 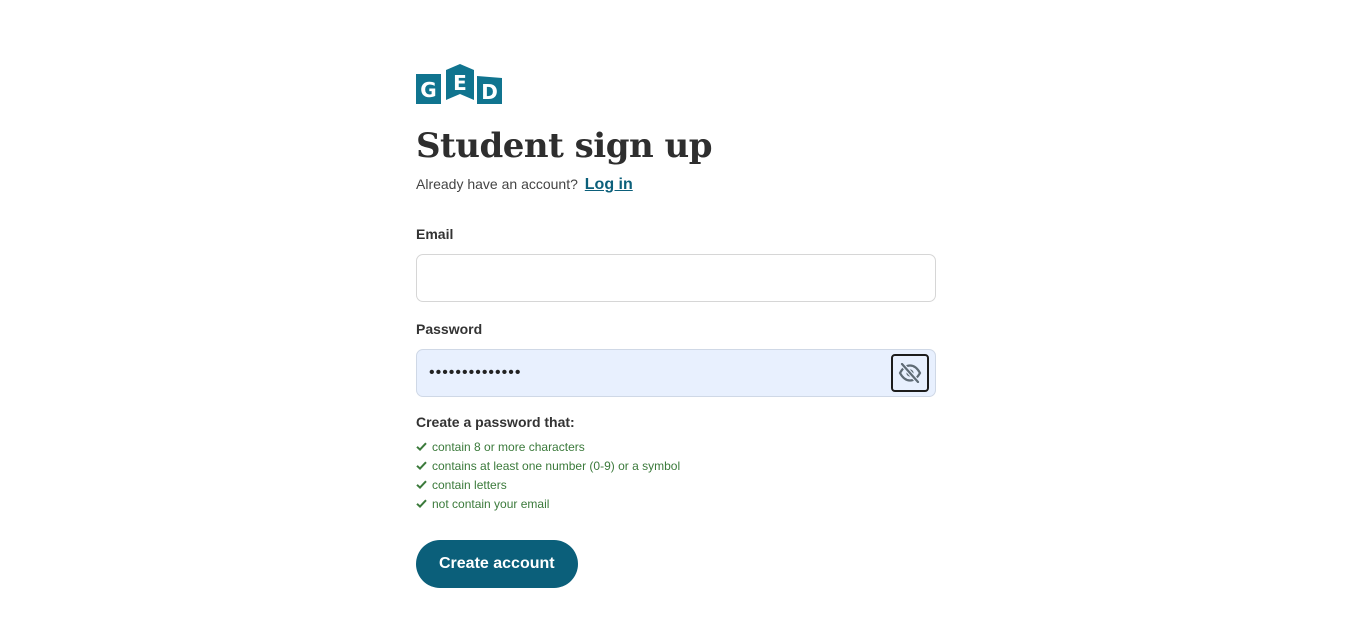 I want to click on login-prompt-text: Already have an account?, so click(x=497, y=184).